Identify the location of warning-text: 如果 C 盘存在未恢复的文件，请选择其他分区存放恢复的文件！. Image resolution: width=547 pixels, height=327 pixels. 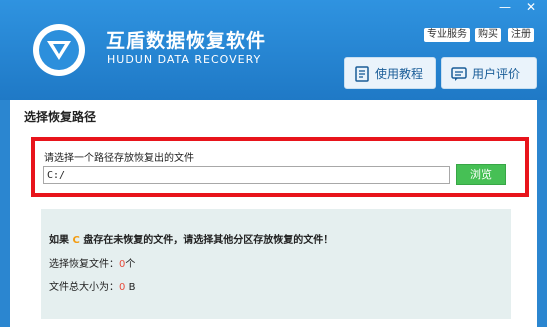
(191, 240).